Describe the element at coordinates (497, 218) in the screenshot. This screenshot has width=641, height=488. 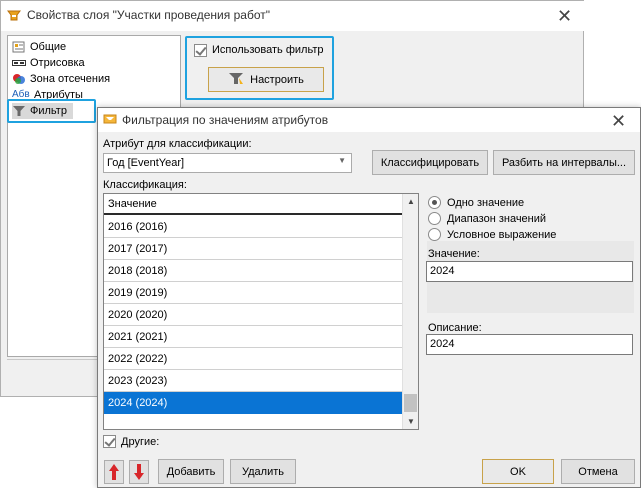
I see `radio-value-range-label: Диапазон значений` at that location.